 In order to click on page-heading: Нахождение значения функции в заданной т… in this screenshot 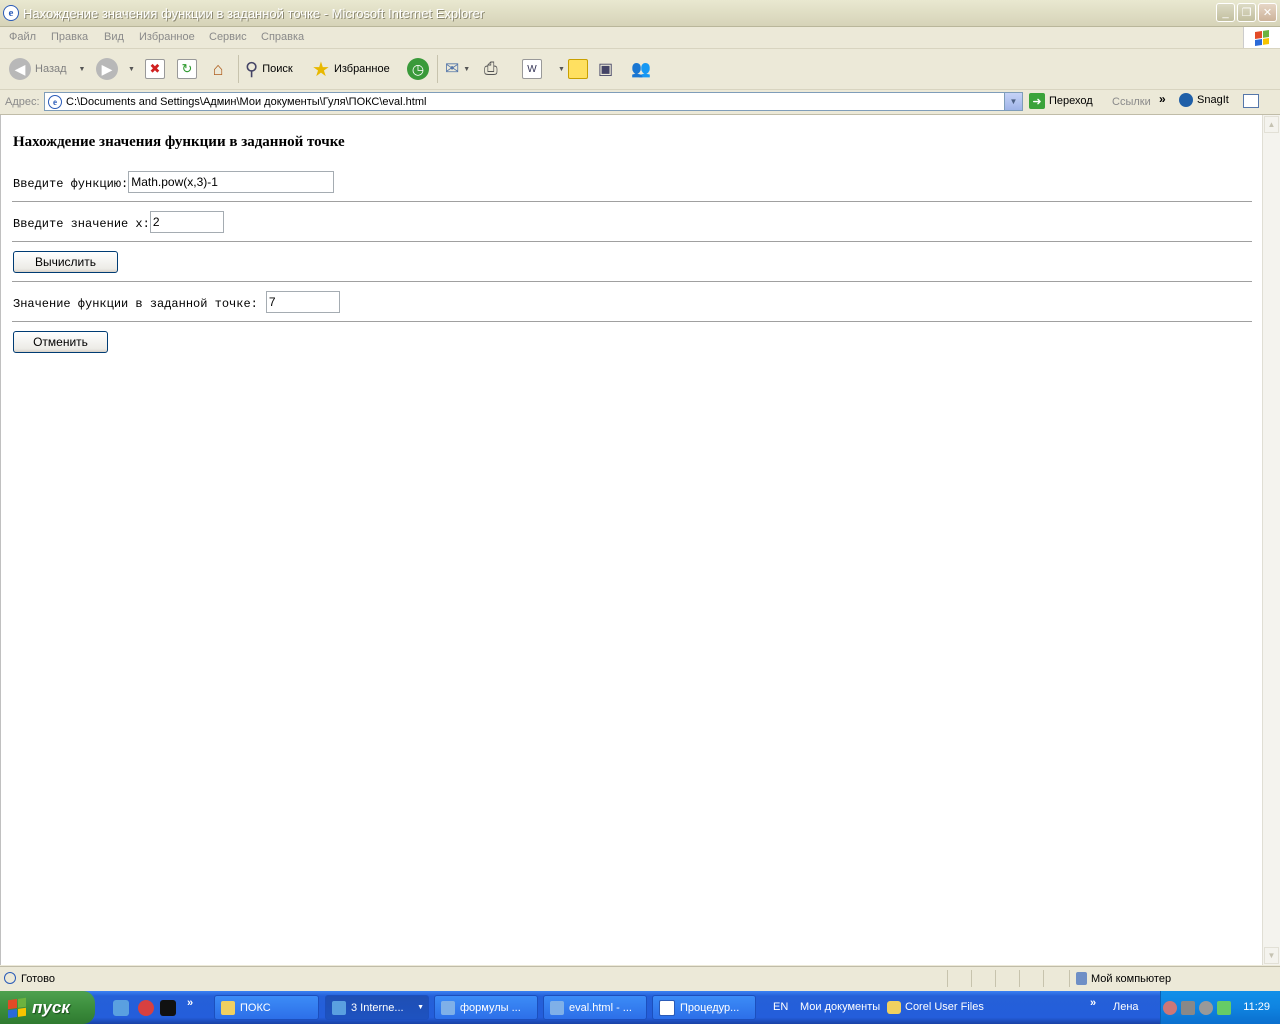, I will do `click(179, 142)`.